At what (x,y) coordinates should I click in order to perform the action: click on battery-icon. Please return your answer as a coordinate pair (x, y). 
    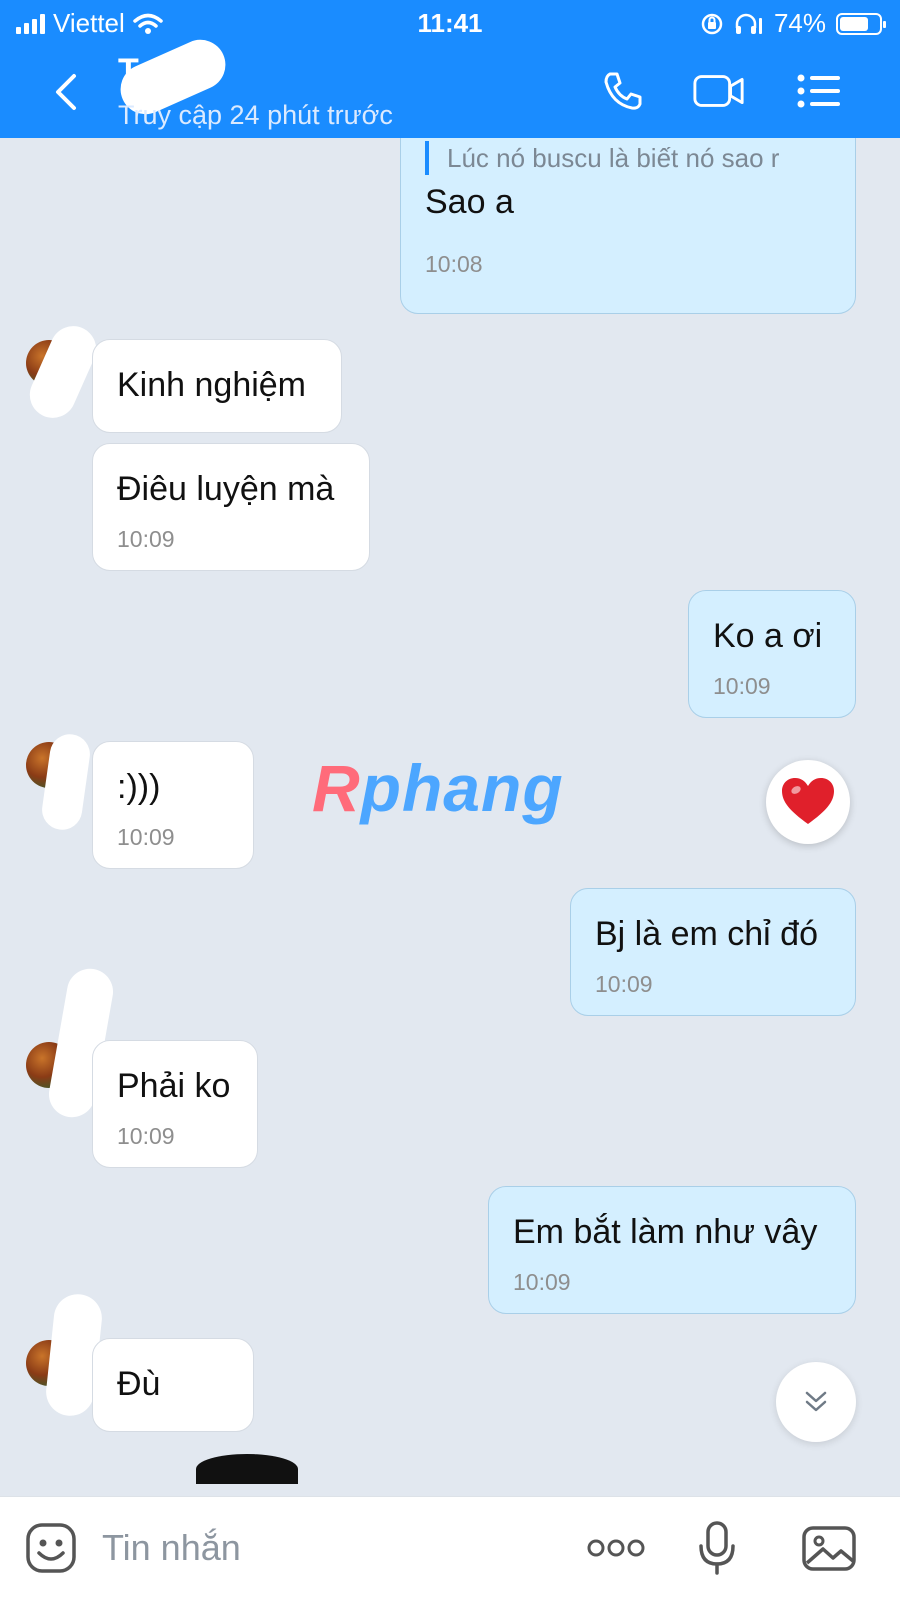
    Looking at the image, I should click on (861, 23).